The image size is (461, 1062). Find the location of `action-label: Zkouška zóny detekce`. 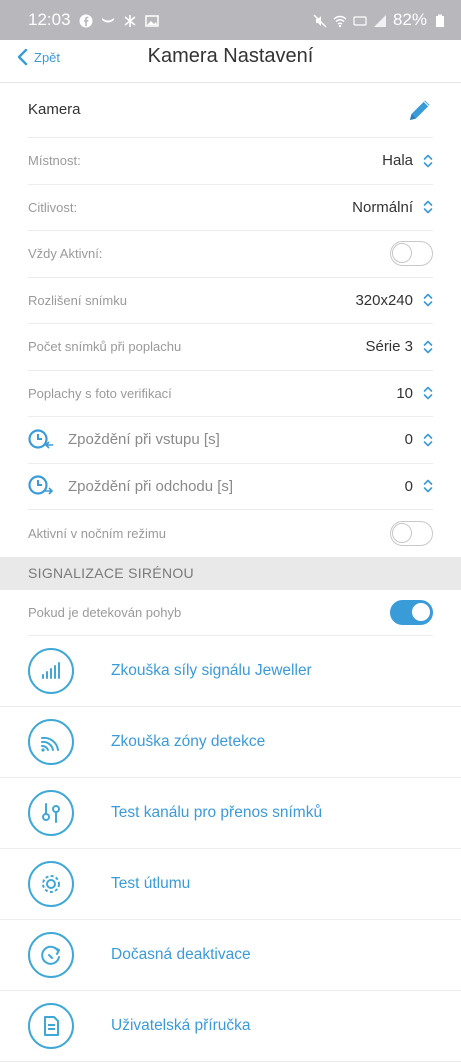

action-label: Zkouška zóny detekce is located at coordinates (188, 741).